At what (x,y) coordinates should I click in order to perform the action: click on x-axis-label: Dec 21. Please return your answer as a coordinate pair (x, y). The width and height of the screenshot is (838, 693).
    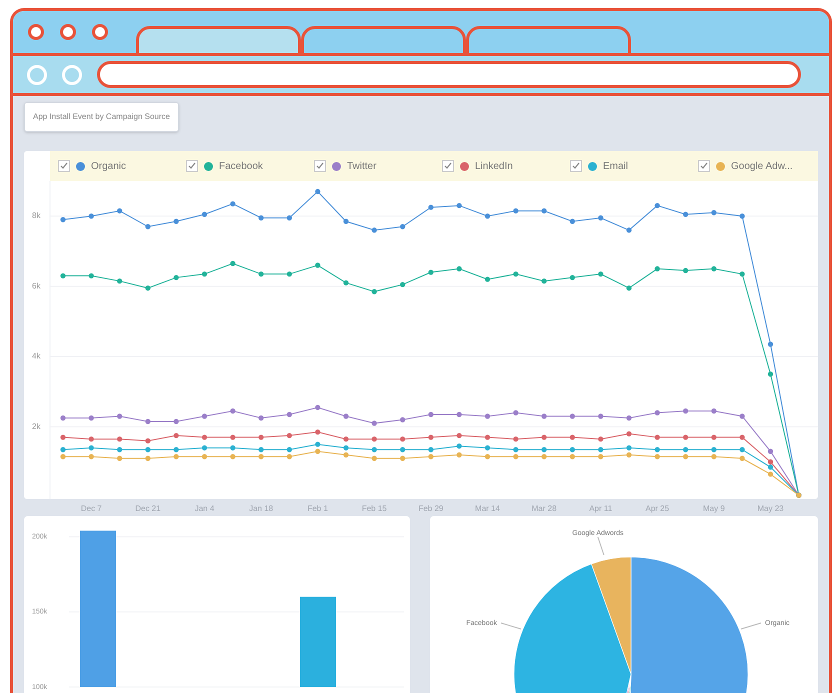
    Looking at the image, I should click on (148, 508).